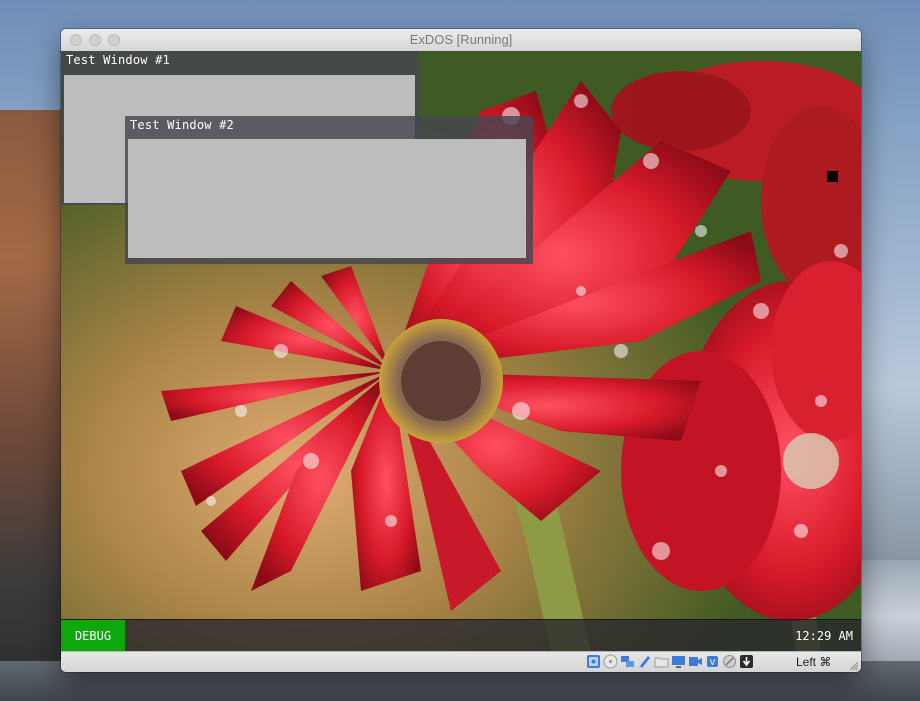 This screenshot has height=701, width=920. I want to click on shared-folders-icon, so click(661, 661).